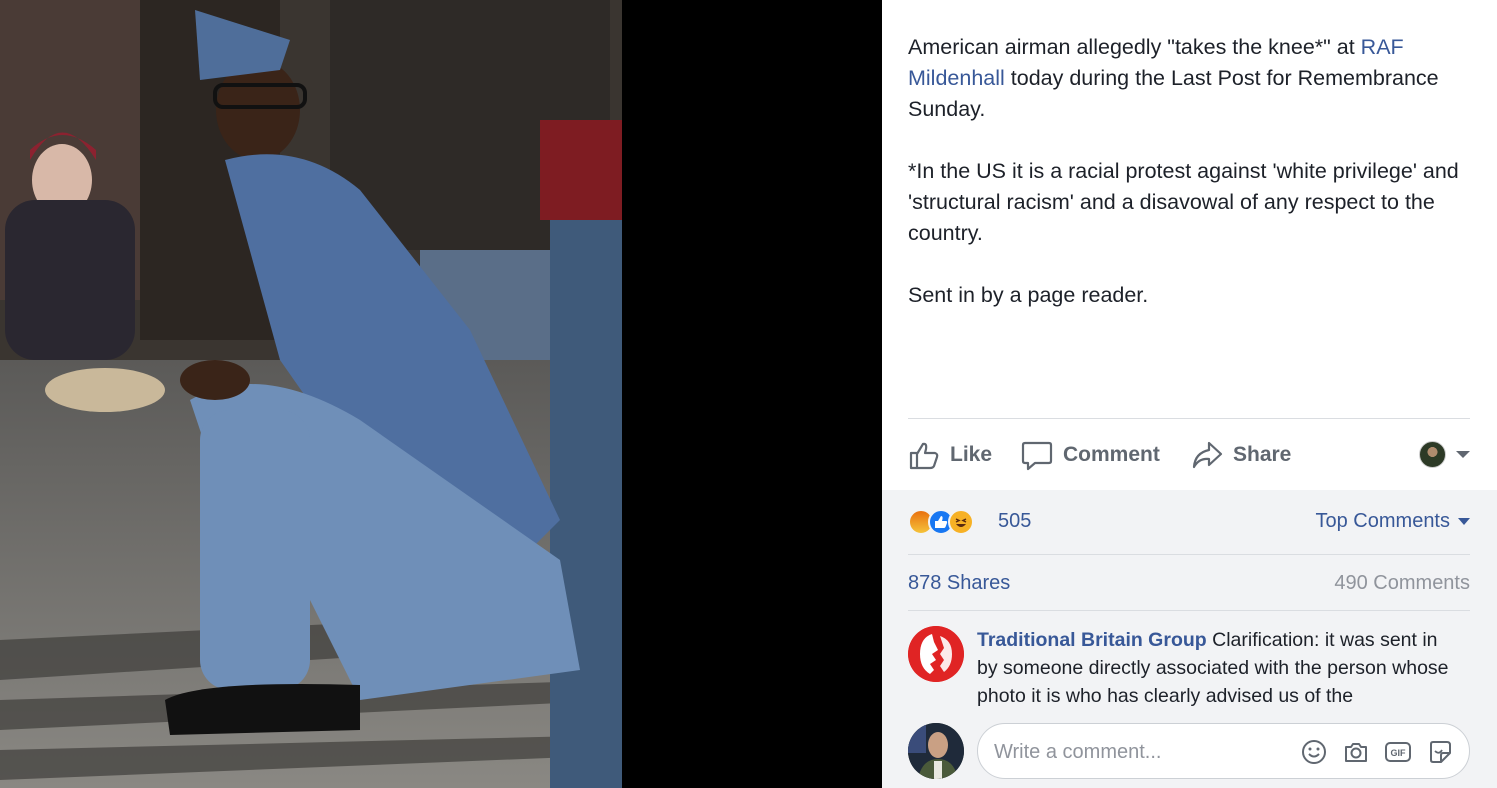 The image size is (1497, 788). What do you see at coordinates (1092, 640) in the screenshot?
I see `comment-author: Traditional Britain Group` at bounding box center [1092, 640].